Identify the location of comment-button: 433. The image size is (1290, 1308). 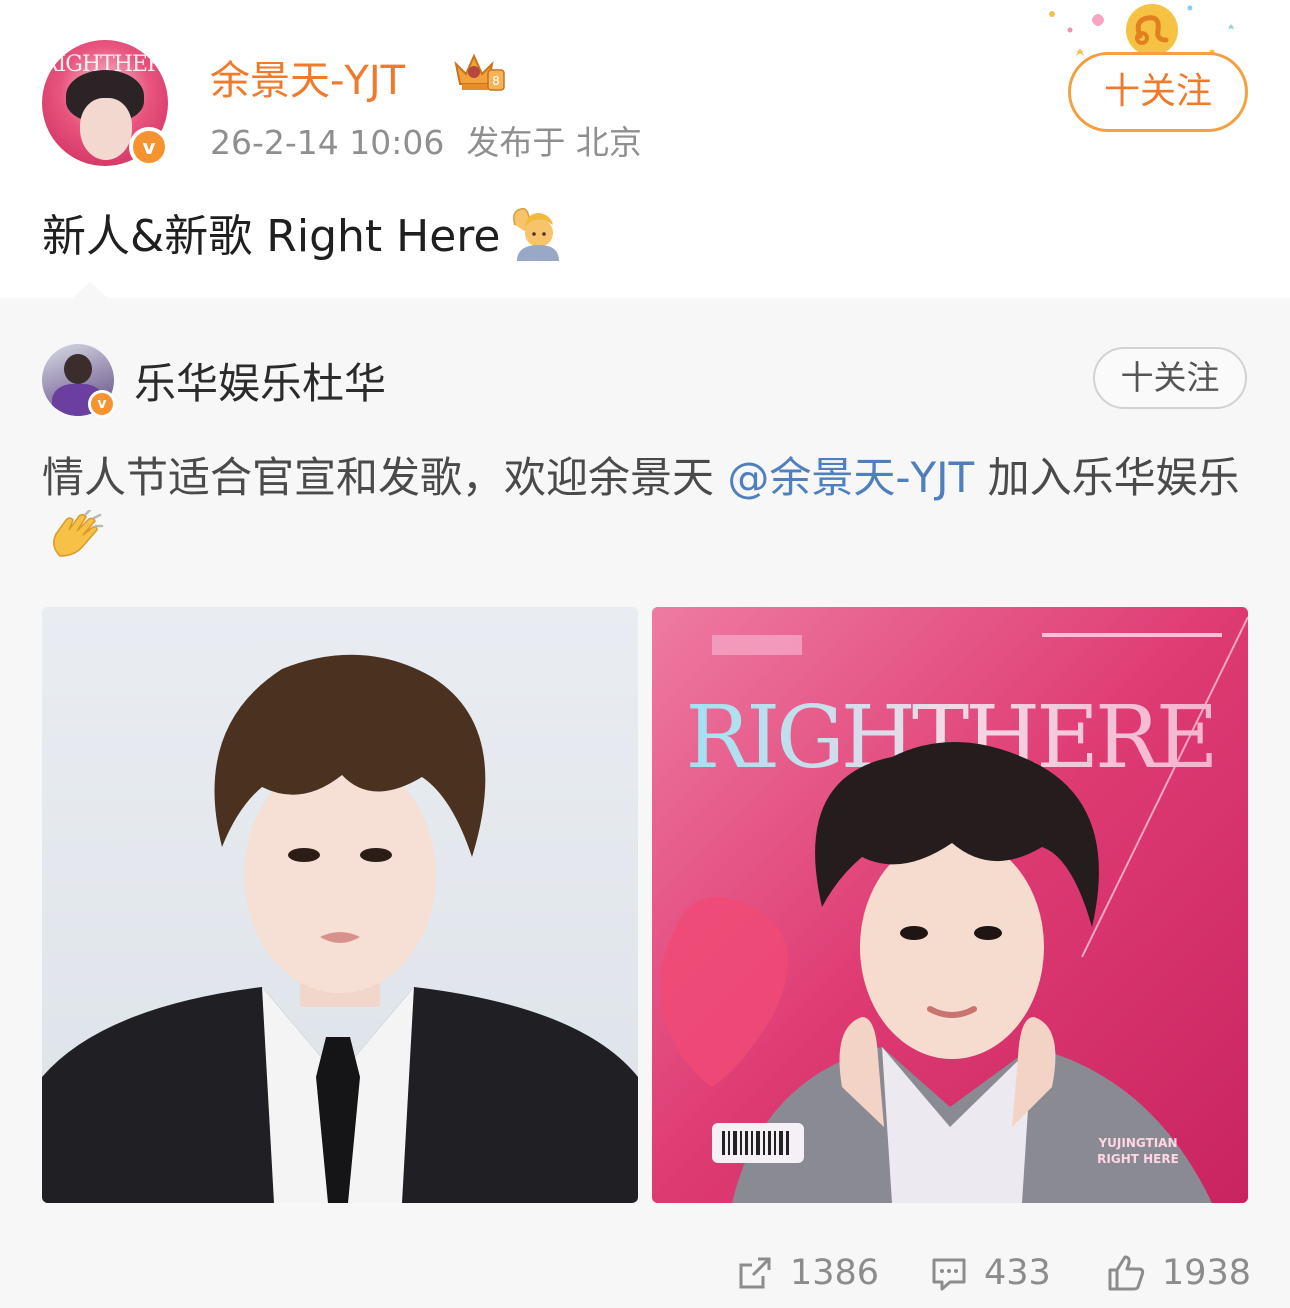
(990, 1273).